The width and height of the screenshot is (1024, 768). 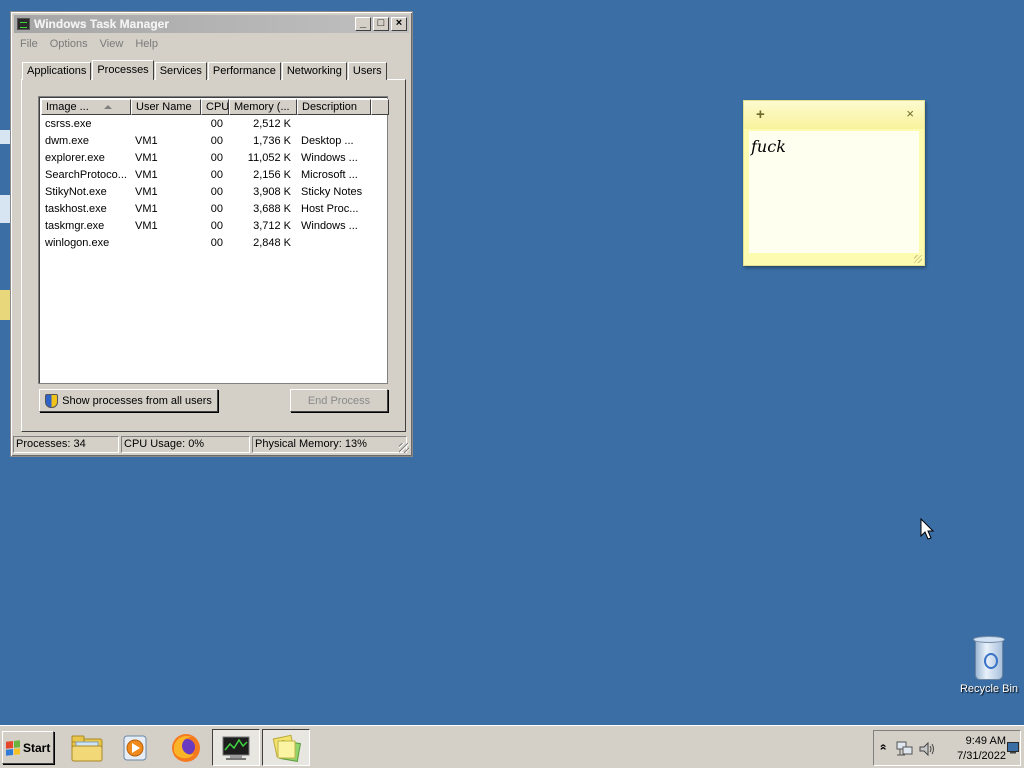 I want to click on column-header-filler, so click(x=380, y=107).